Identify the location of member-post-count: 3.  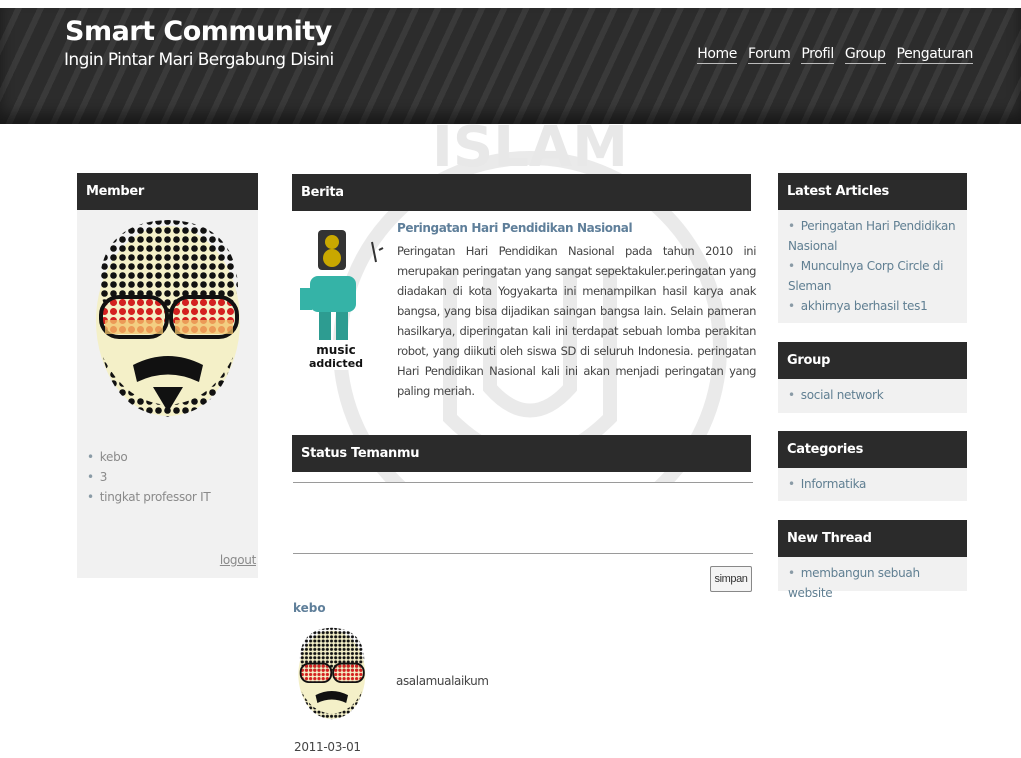
(148, 477).